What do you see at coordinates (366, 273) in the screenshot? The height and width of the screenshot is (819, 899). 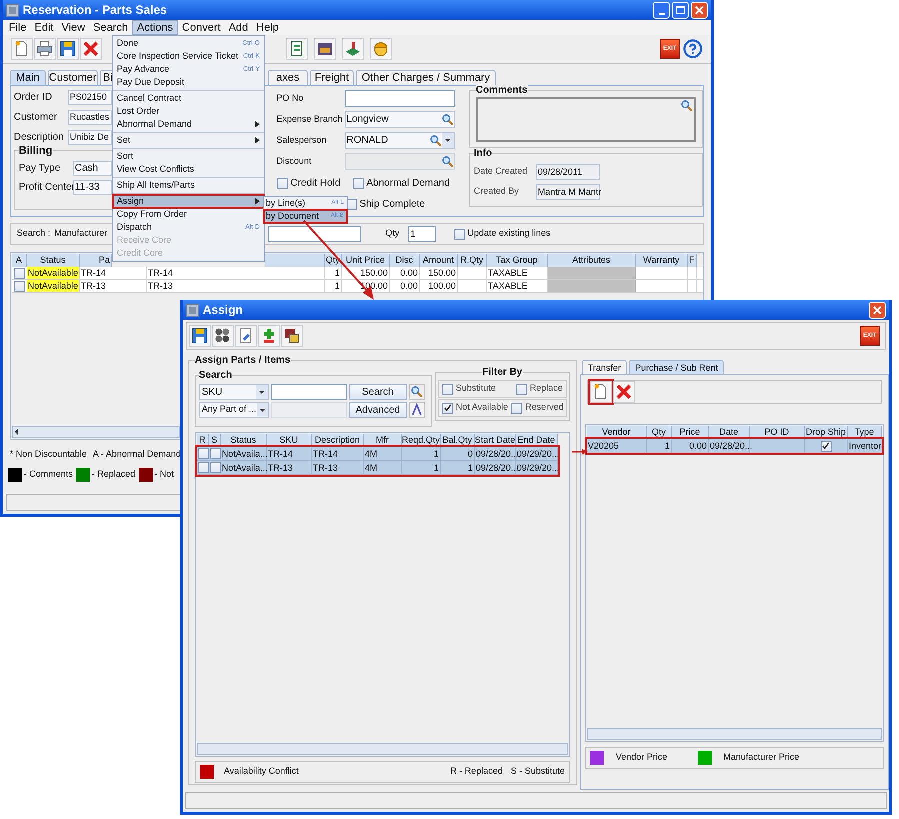 I see `table-cell: 150.00` at bounding box center [366, 273].